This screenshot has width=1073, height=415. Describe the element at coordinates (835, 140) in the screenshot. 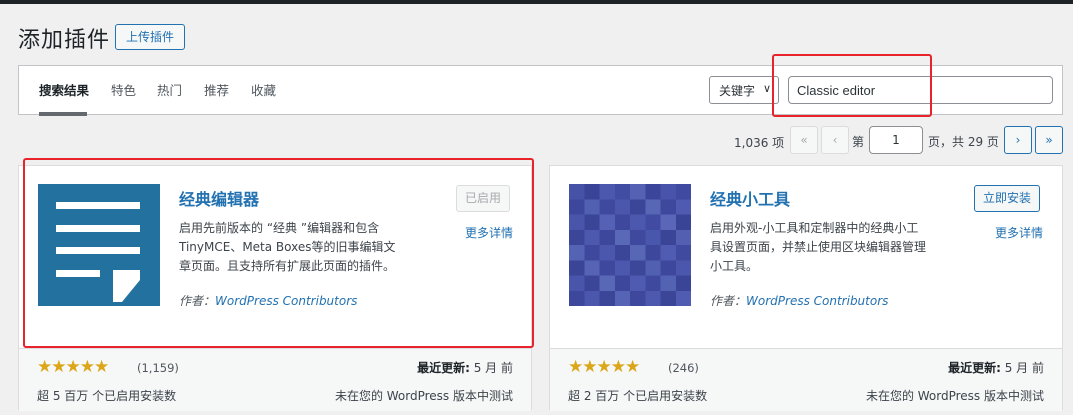

I see `prev-page-button: ‹` at that location.